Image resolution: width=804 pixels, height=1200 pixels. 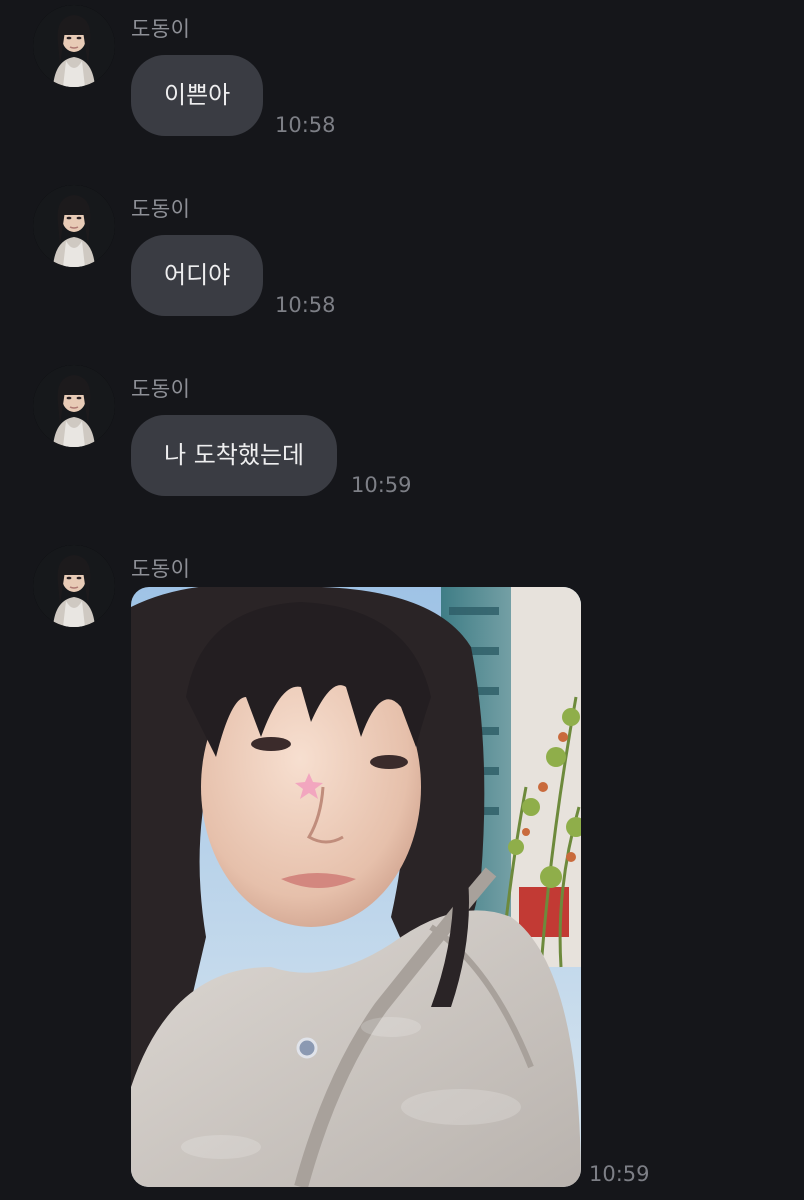 I want to click on message-group: 도동이 이쁜아 10:58, so click(x=402, y=72).